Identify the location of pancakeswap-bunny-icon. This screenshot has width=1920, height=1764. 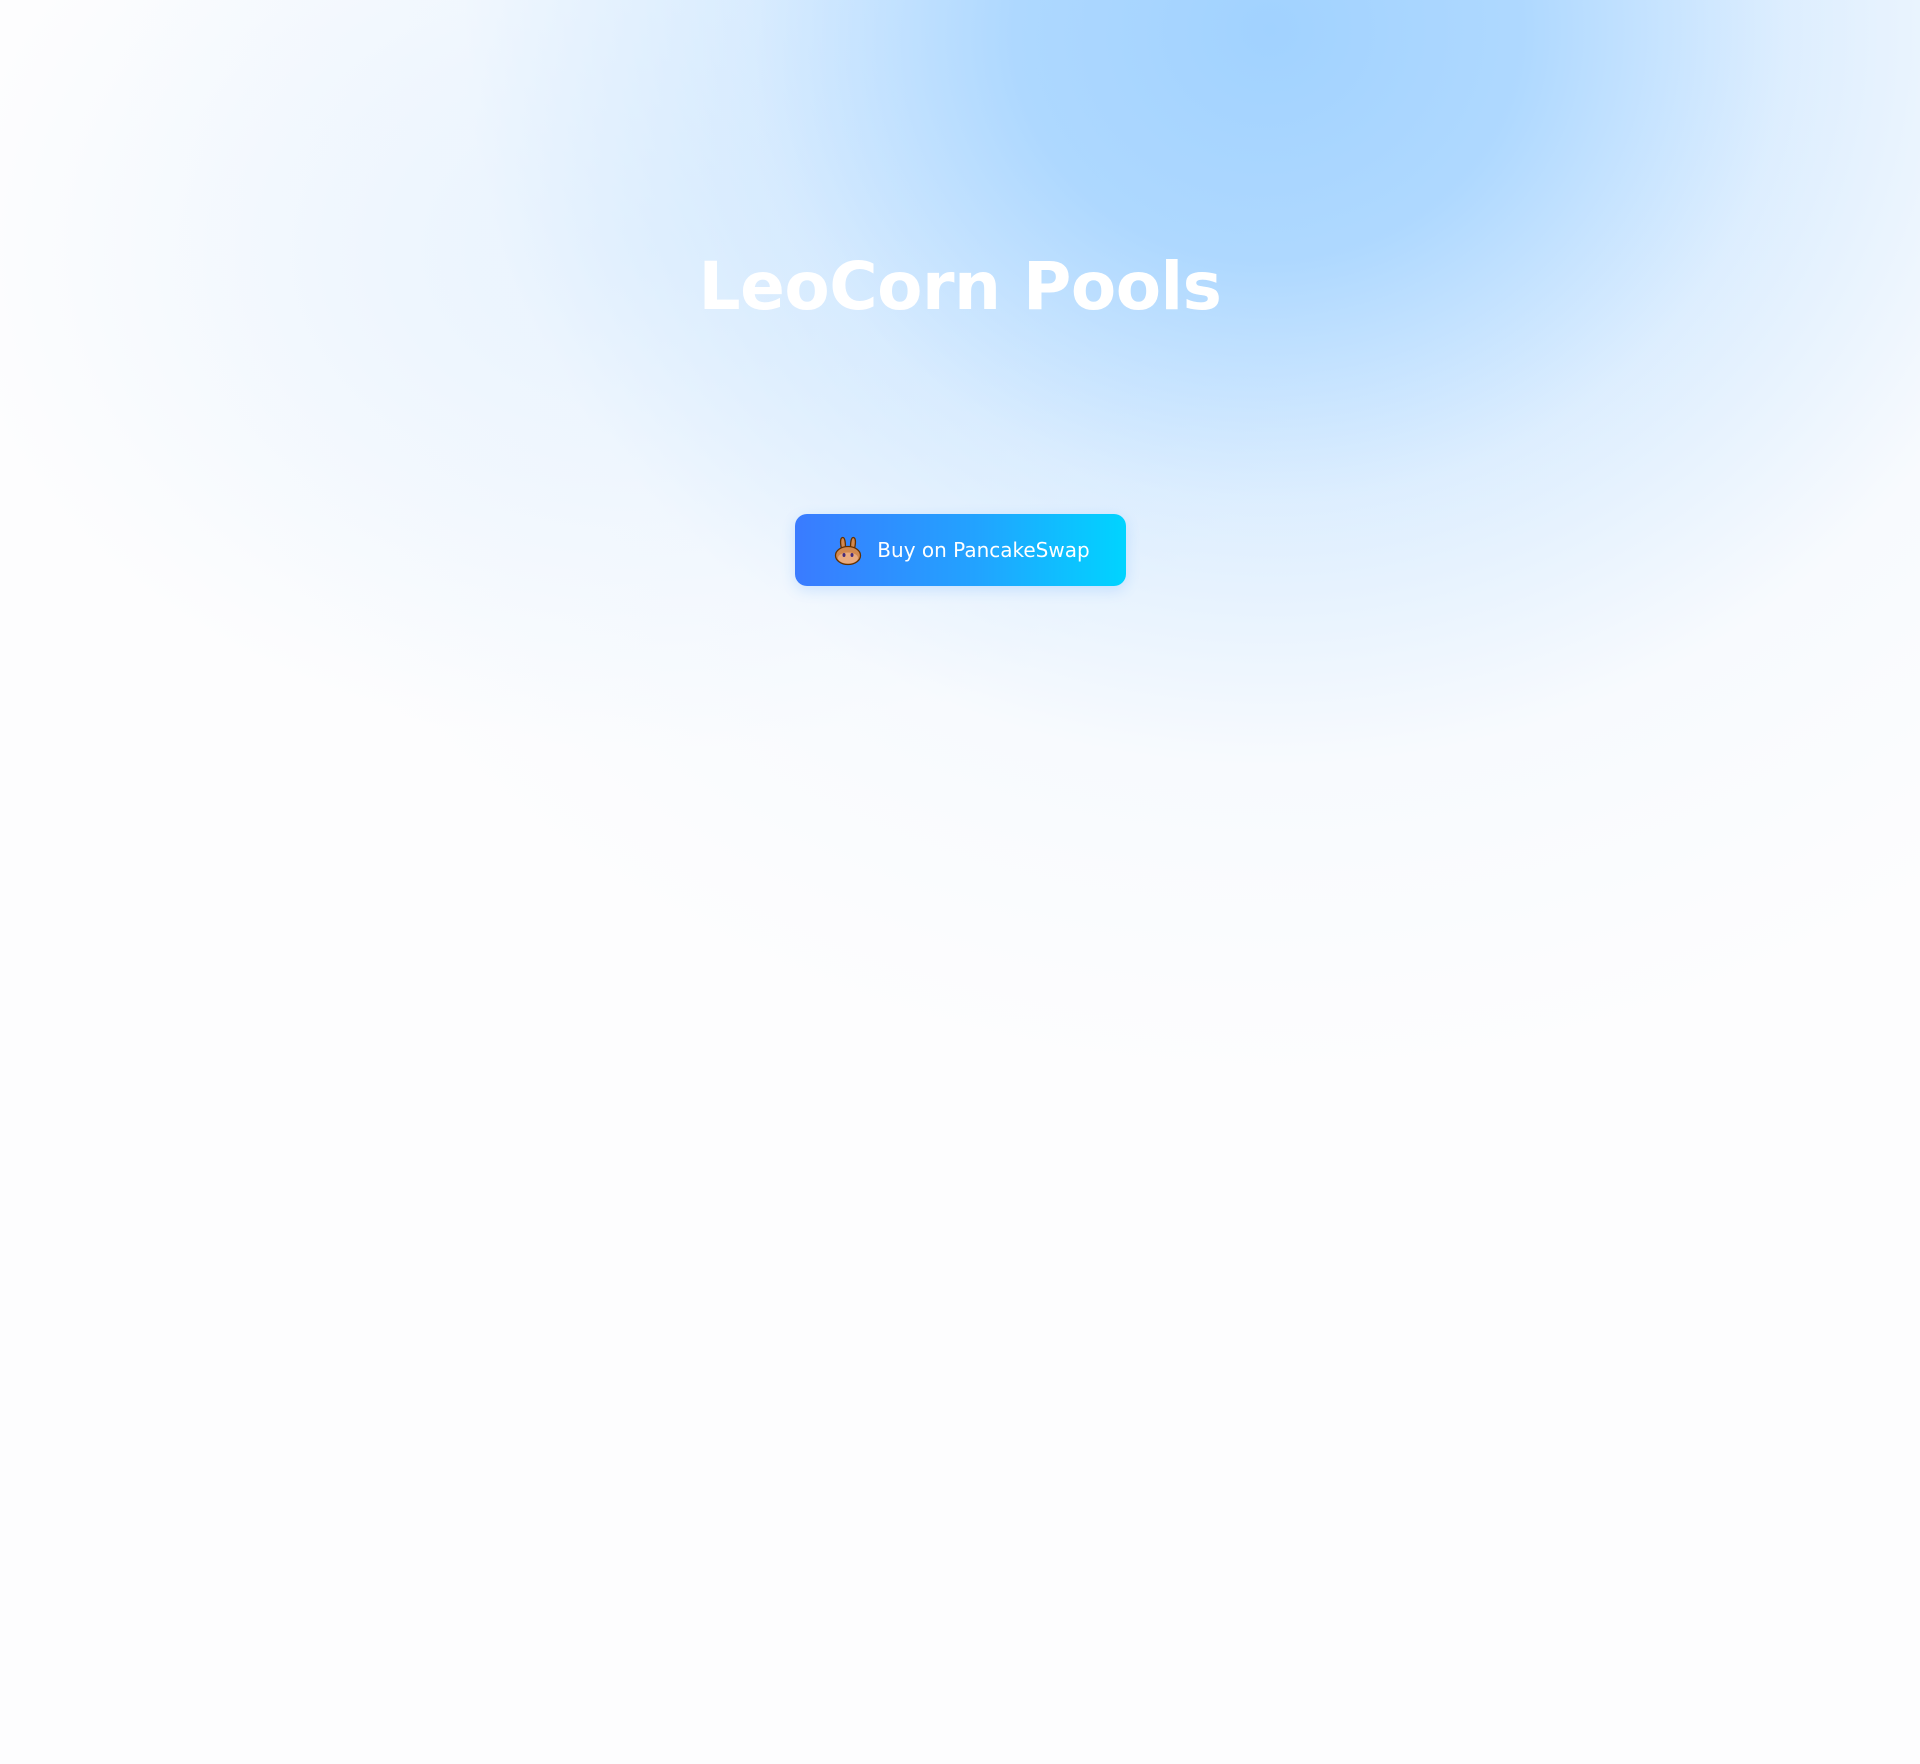
(848, 550).